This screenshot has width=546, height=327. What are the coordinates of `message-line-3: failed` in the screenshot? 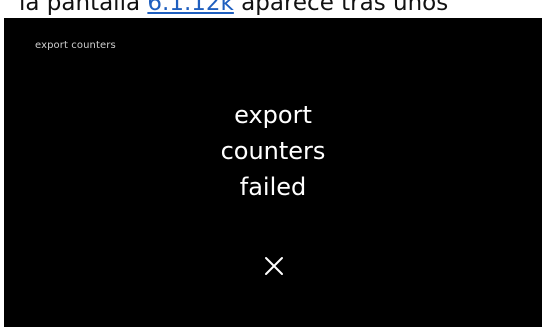 It's located at (273, 187).